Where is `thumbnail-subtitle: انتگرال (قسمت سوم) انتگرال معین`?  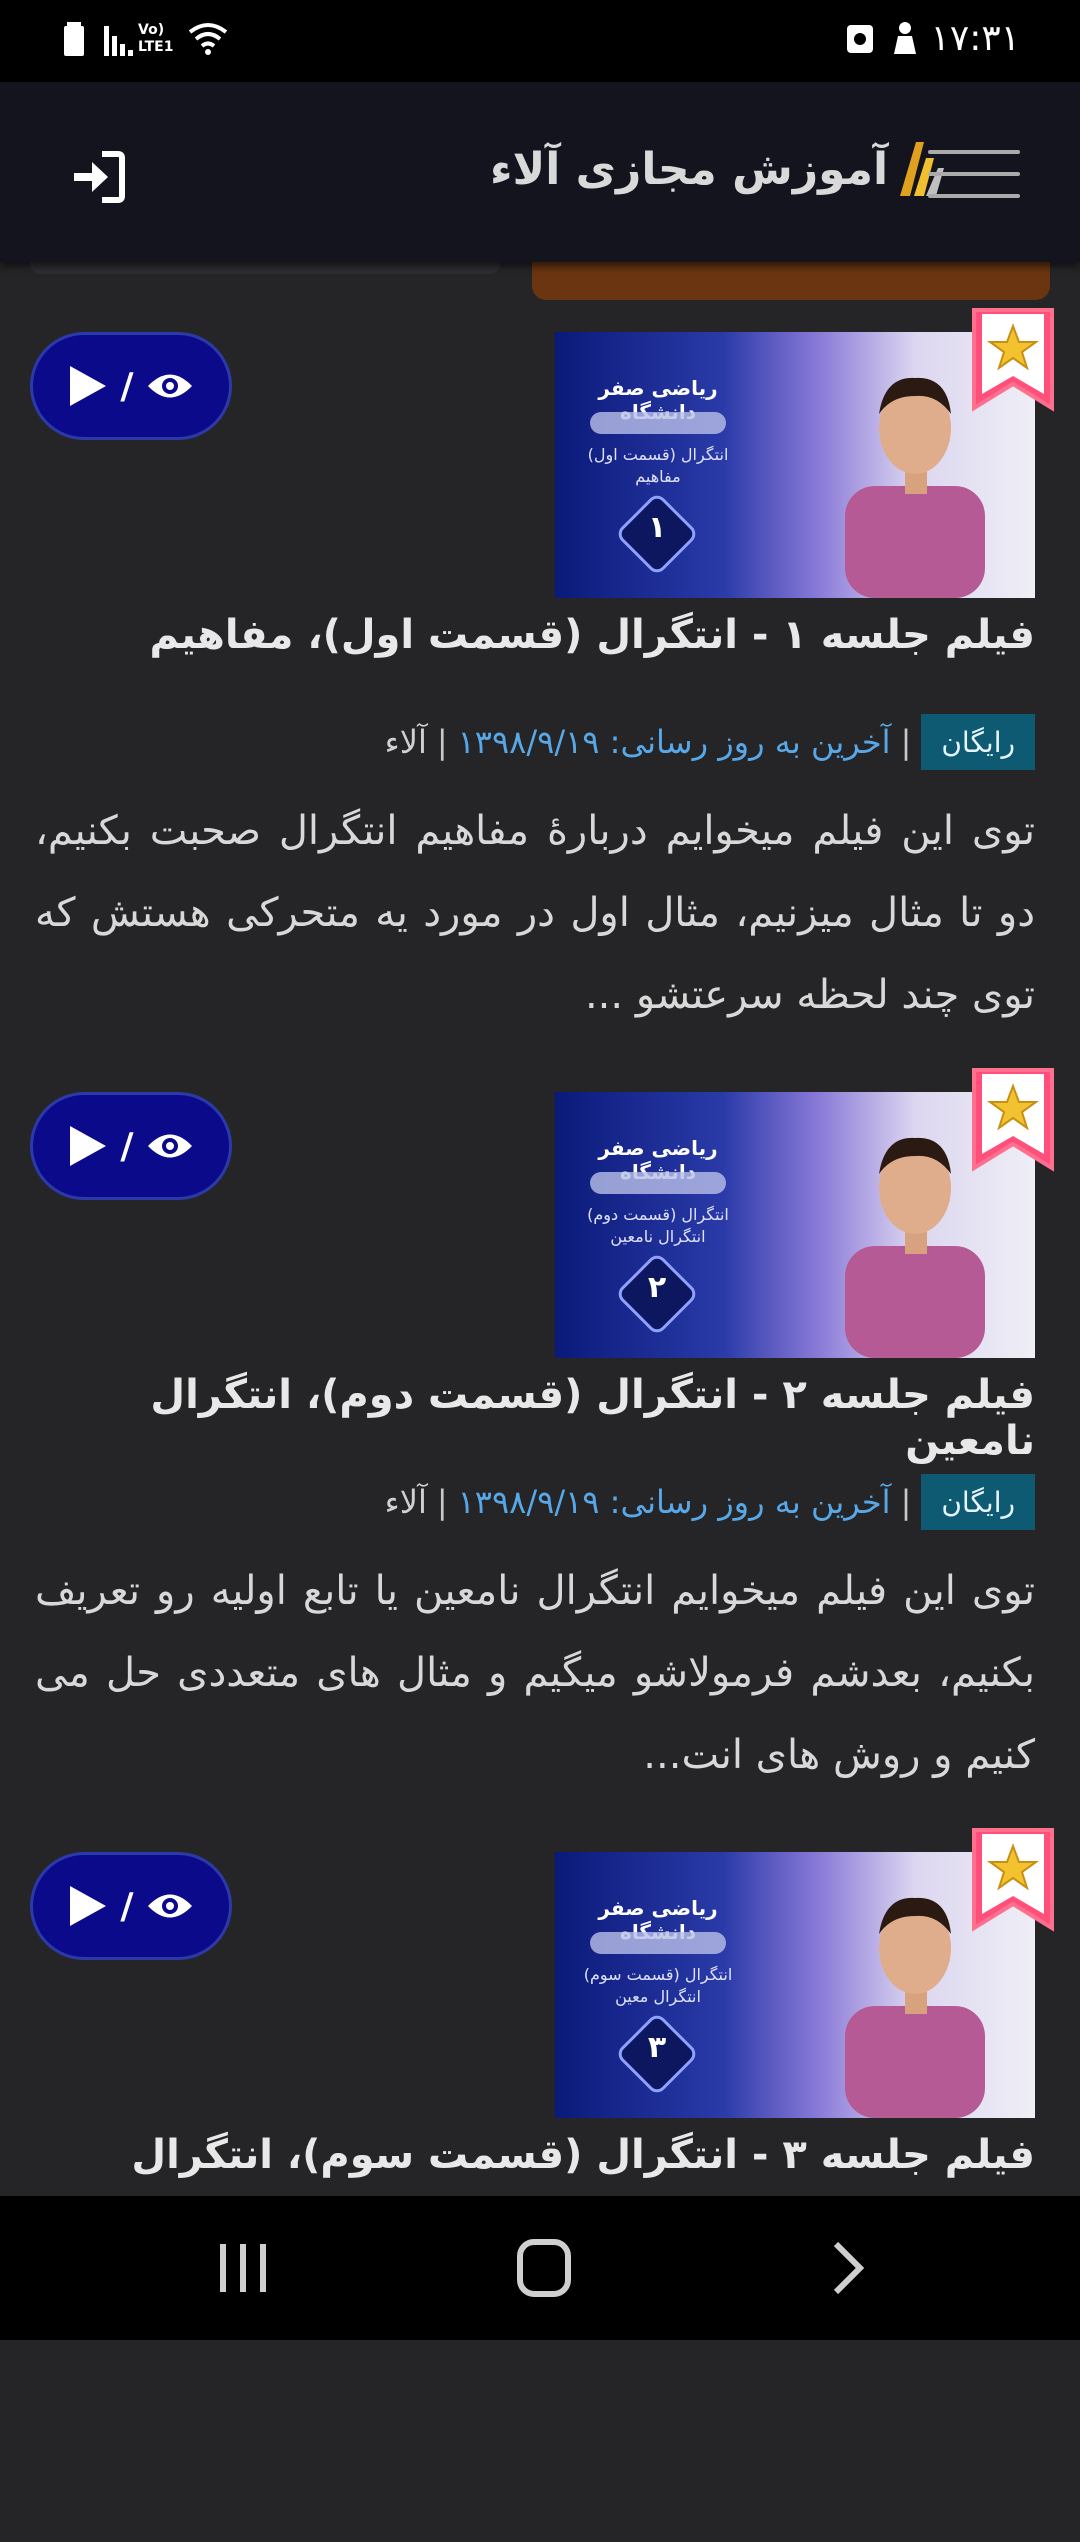 thumbnail-subtitle: انتگرال (قسمت سوم) انتگرال معین is located at coordinates (658, 1985).